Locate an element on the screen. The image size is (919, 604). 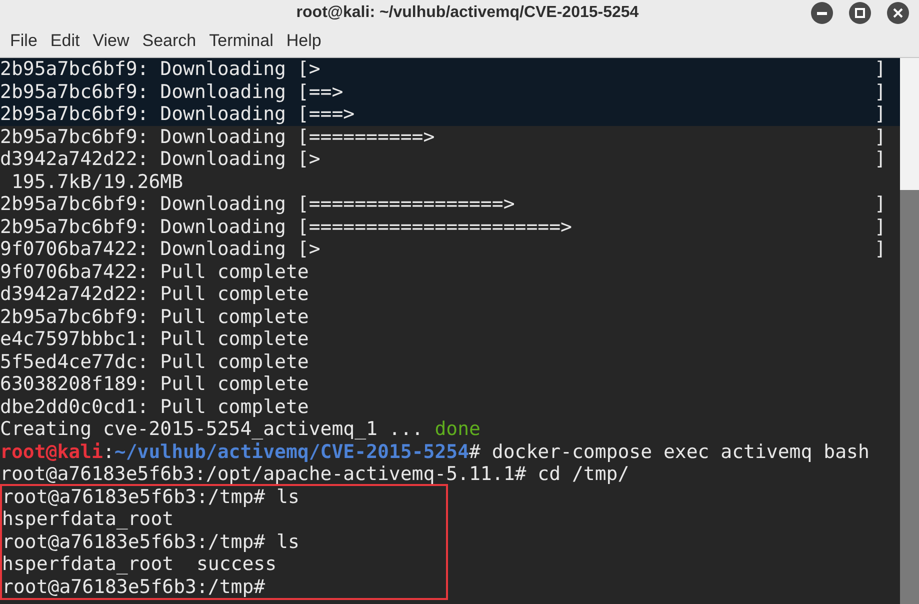
menu-item: Edit is located at coordinates (65, 40).